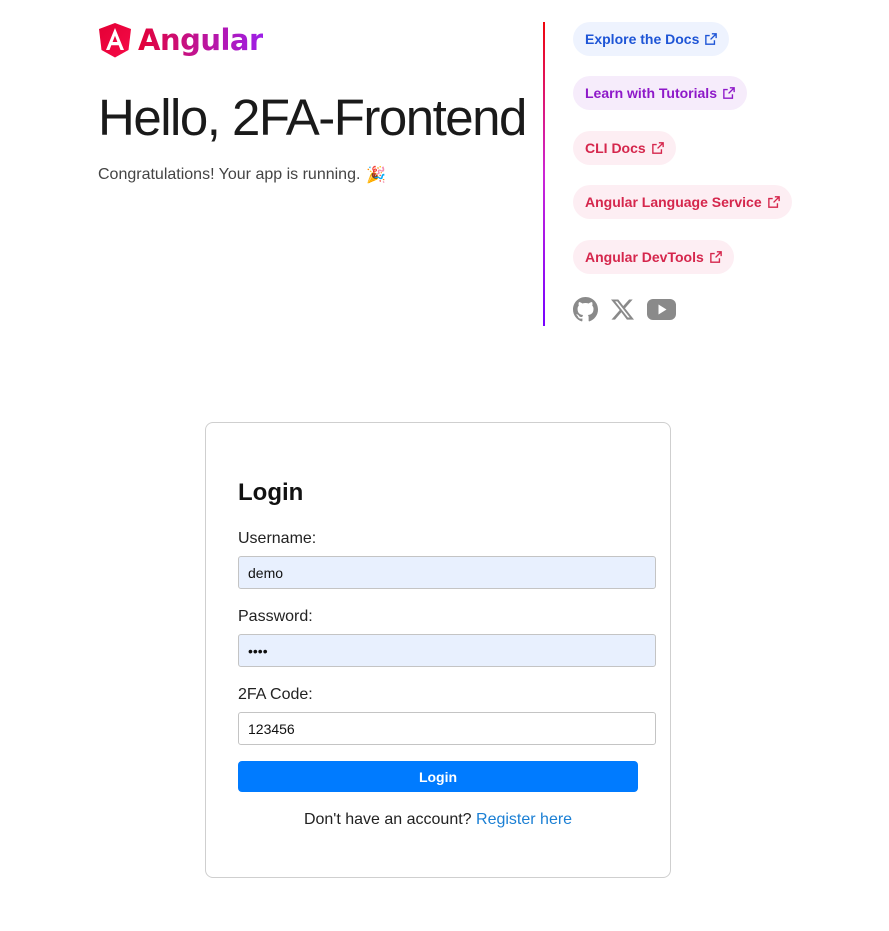  Describe the element at coordinates (447, 650) in the screenshot. I see `password-input` at that location.